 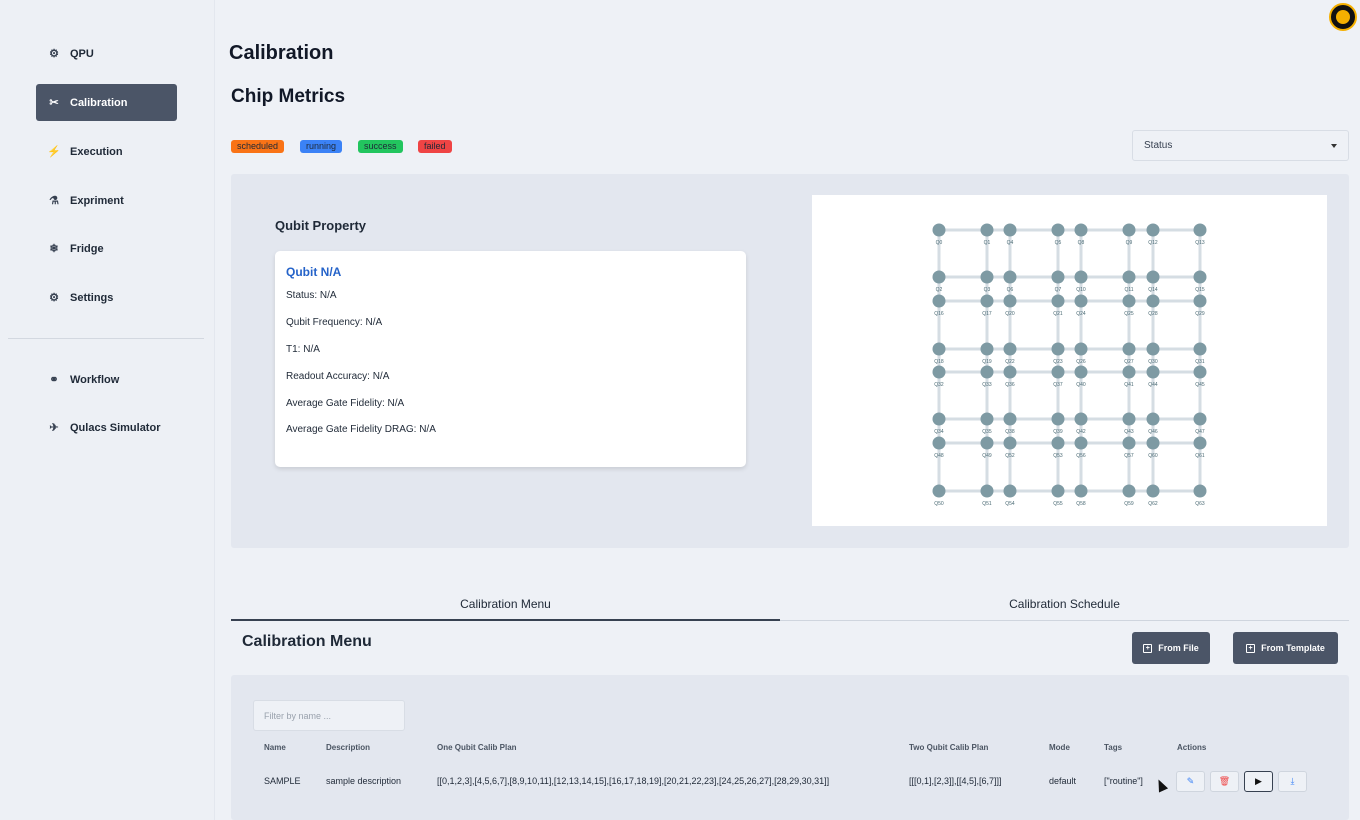 What do you see at coordinates (54, 380) in the screenshot?
I see `workflow-icon: ⚭` at bounding box center [54, 380].